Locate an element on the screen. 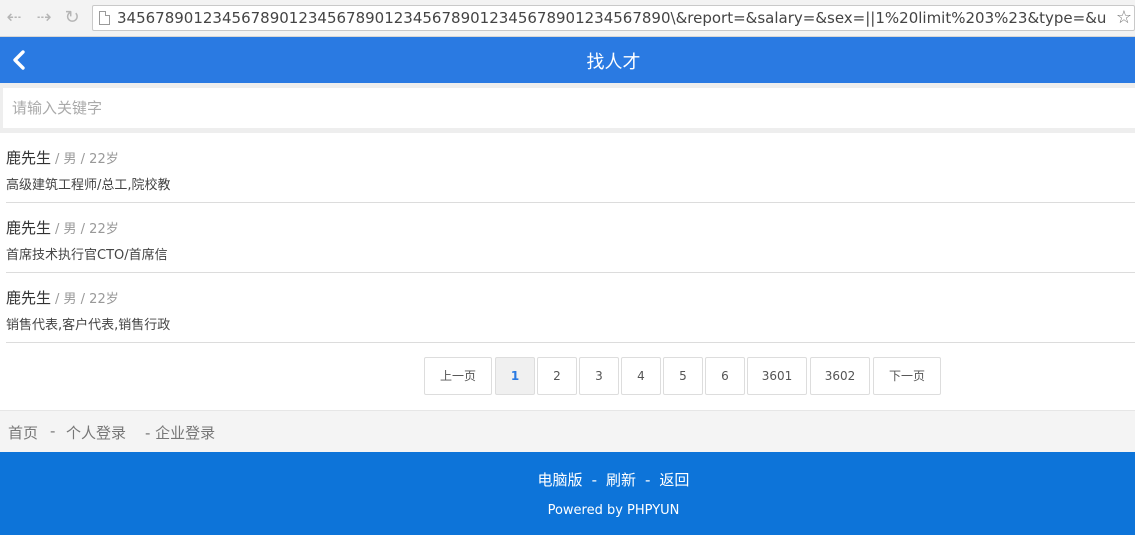 This screenshot has width=1135, height=535. home-link: 首页 is located at coordinates (23, 432).